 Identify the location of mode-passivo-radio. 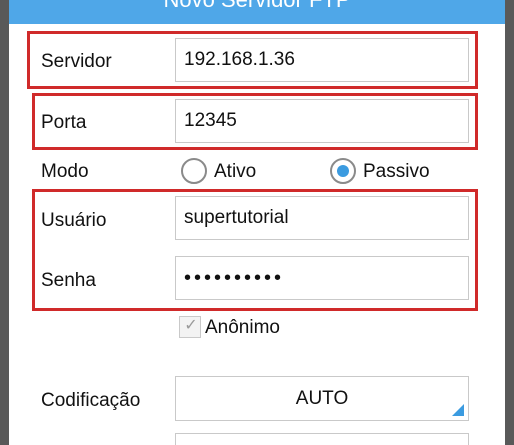
(343, 171).